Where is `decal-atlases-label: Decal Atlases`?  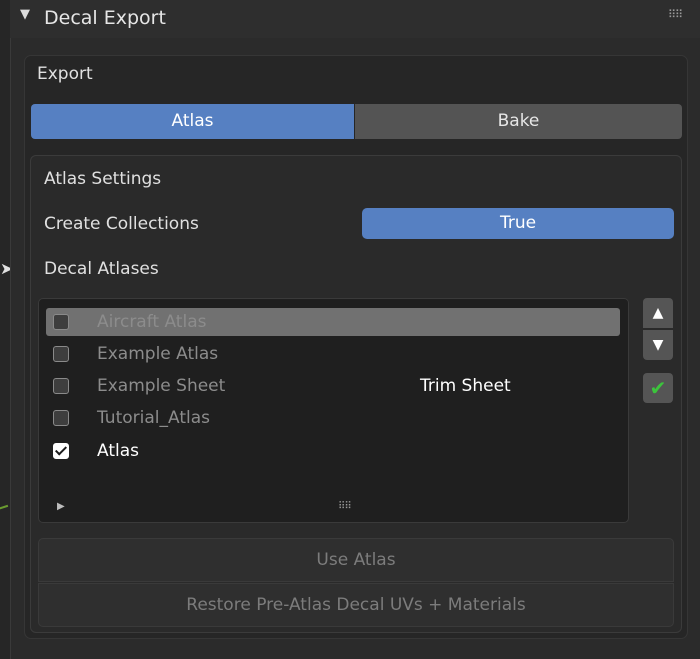 decal-atlases-label: Decal Atlases is located at coordinates (101, 269).